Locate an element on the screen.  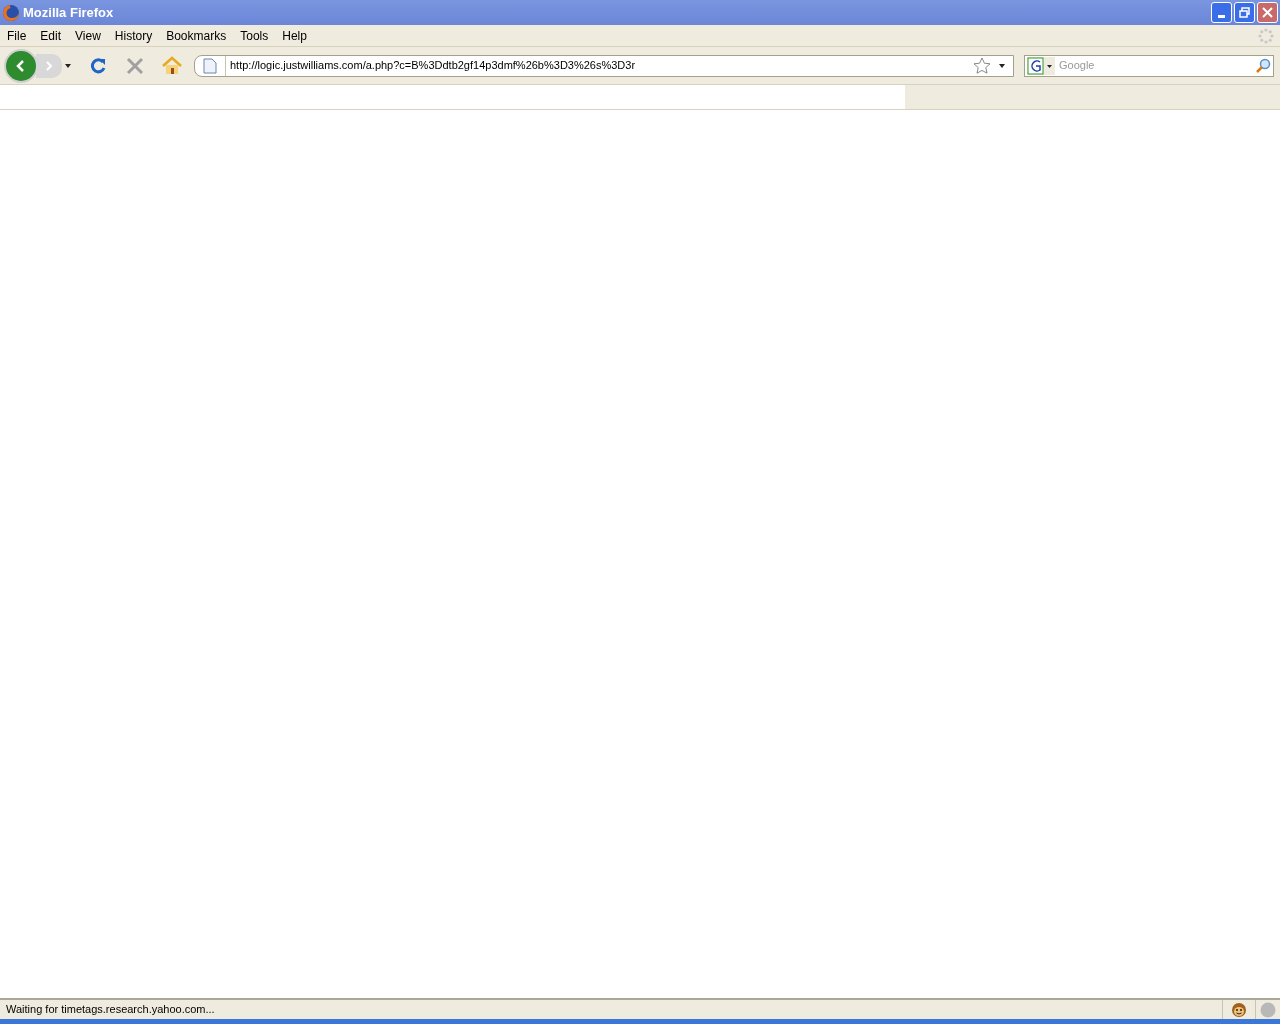
menu-item: View is located at coordinates (88, 35).